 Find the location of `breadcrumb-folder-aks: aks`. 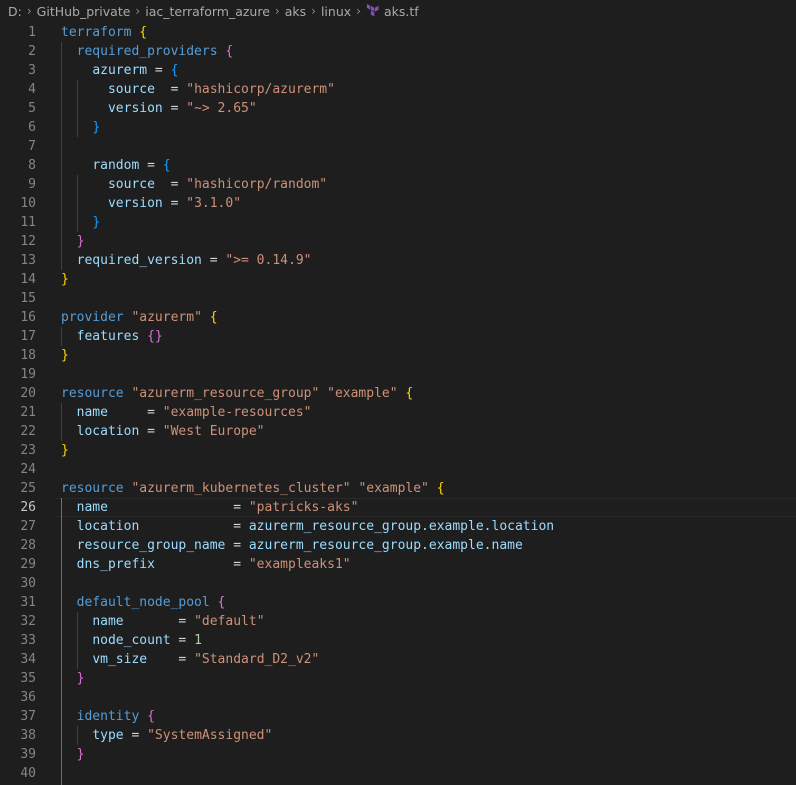

breadcrumb-folder-aks: aks is located at coordinates (295, 11).